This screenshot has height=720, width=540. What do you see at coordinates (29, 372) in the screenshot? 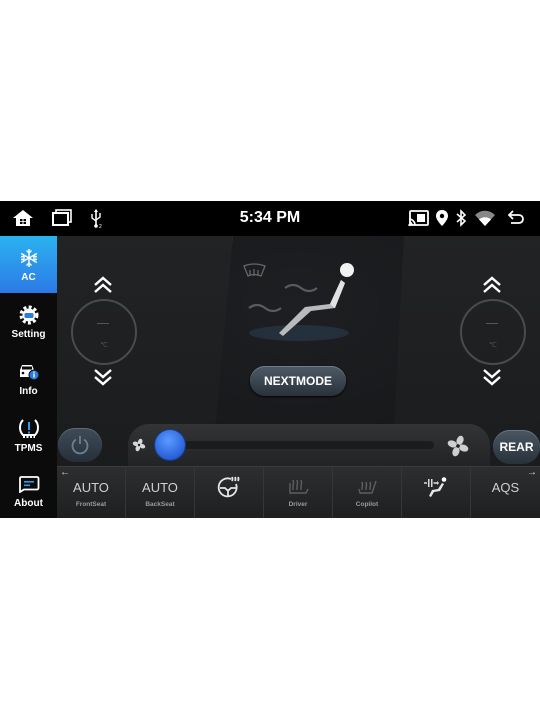
I see `car-info-icon` at bounding box center [29, 372].